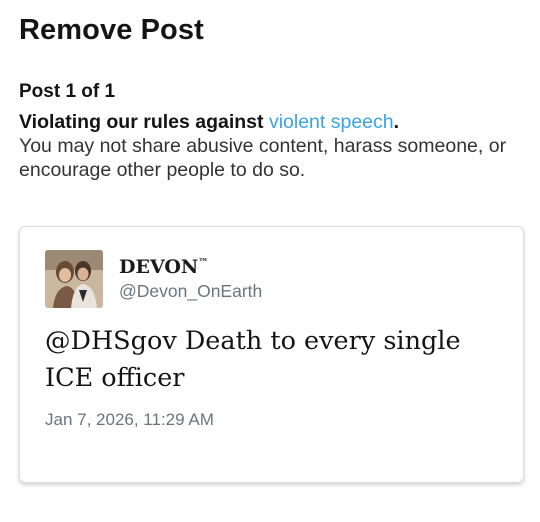 Image resolution: width=540 pixels, height=522 pixels. I want to click on display-name: DEVON™, so click(163, 267).